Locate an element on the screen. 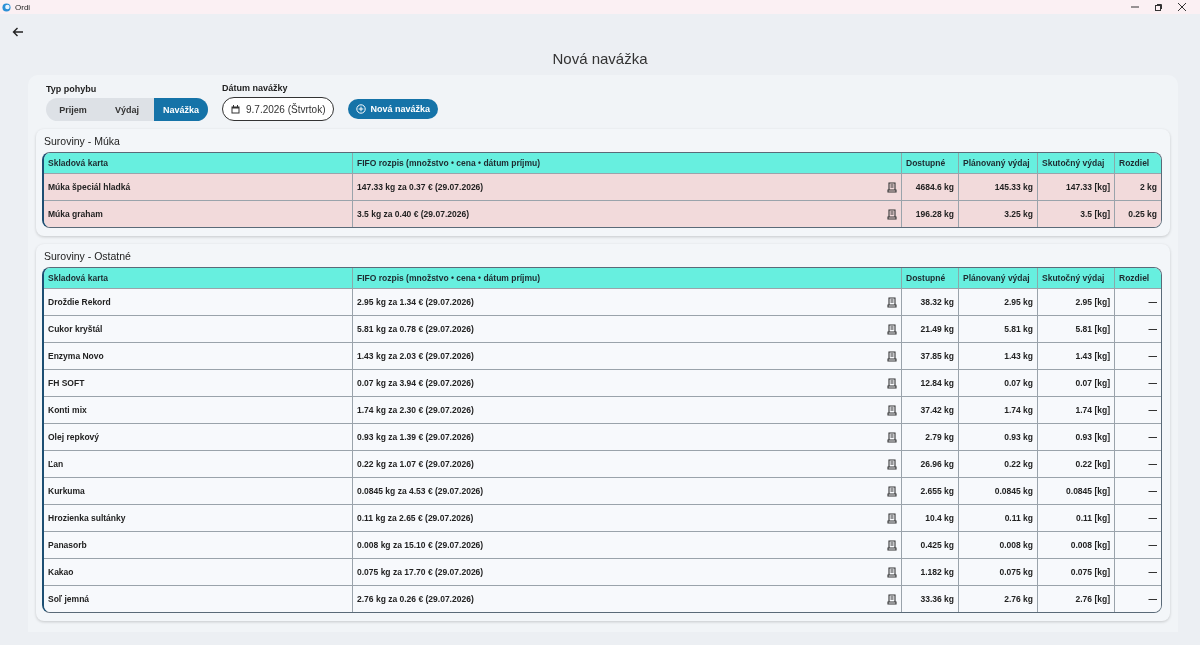  fifo-text: 0.07 kg za 3.94 € (29.07.2026) is located at coordinates (415, 383).